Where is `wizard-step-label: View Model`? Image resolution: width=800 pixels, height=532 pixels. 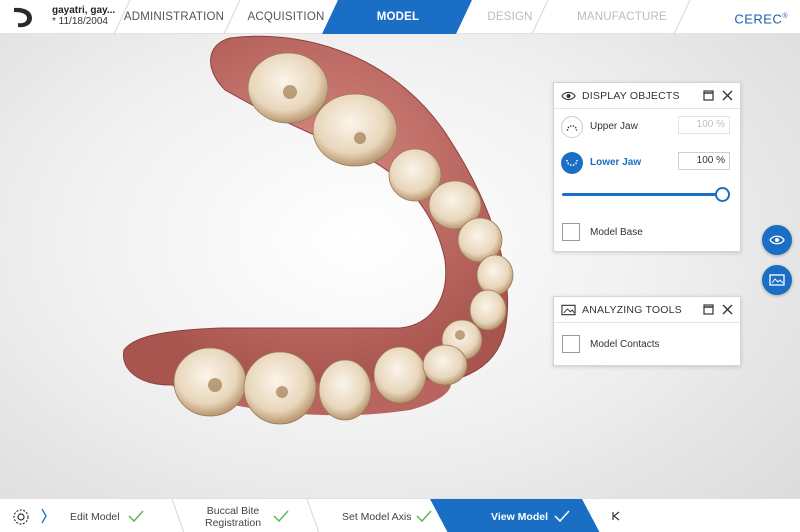
wizard-step-label: View Model is located at coordinates (519, 517).